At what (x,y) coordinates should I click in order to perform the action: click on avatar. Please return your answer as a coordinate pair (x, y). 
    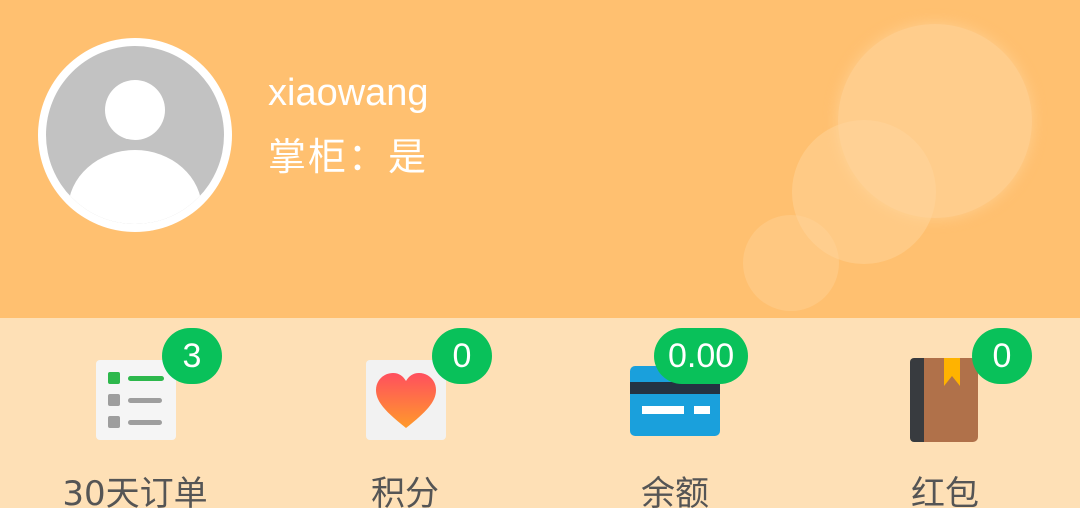
    Looking at the image, I should click on (135, 135).